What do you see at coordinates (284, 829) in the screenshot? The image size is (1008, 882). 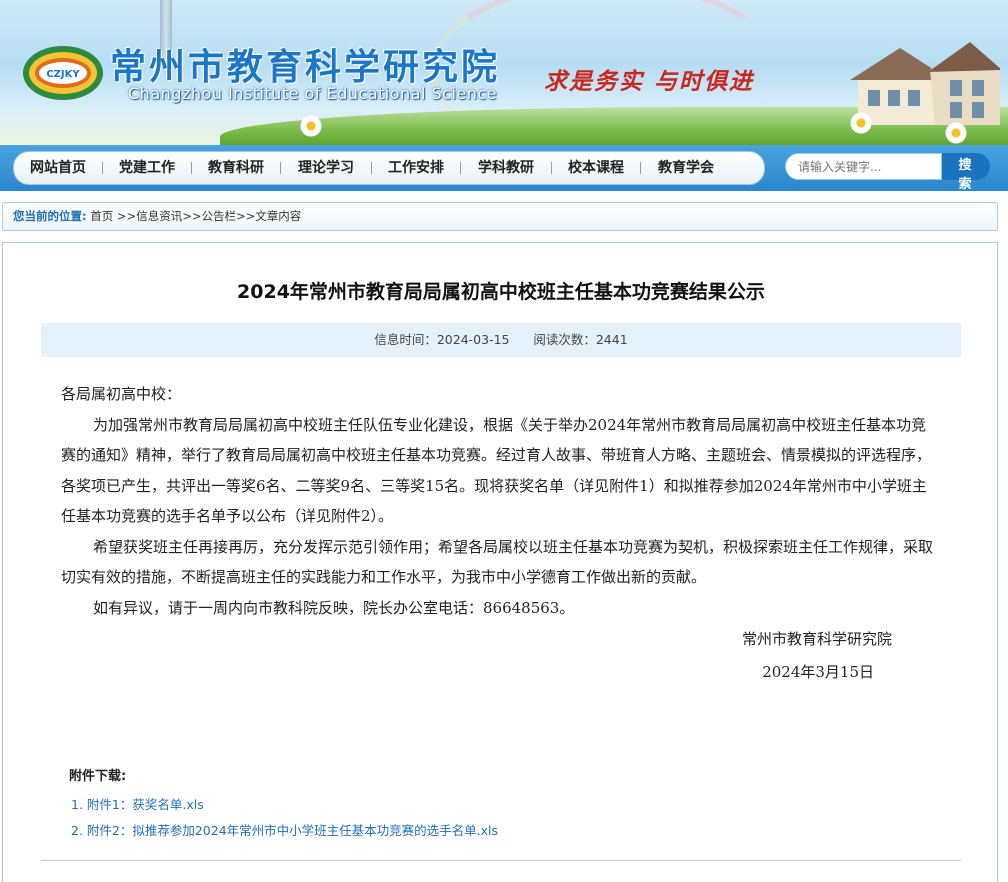 I see `attachment-link: 2. 附件2：拟推荐参加2024年常州市中小学班主任基本功竞赛的选手名单.xls` at bounding box center [284, 829].